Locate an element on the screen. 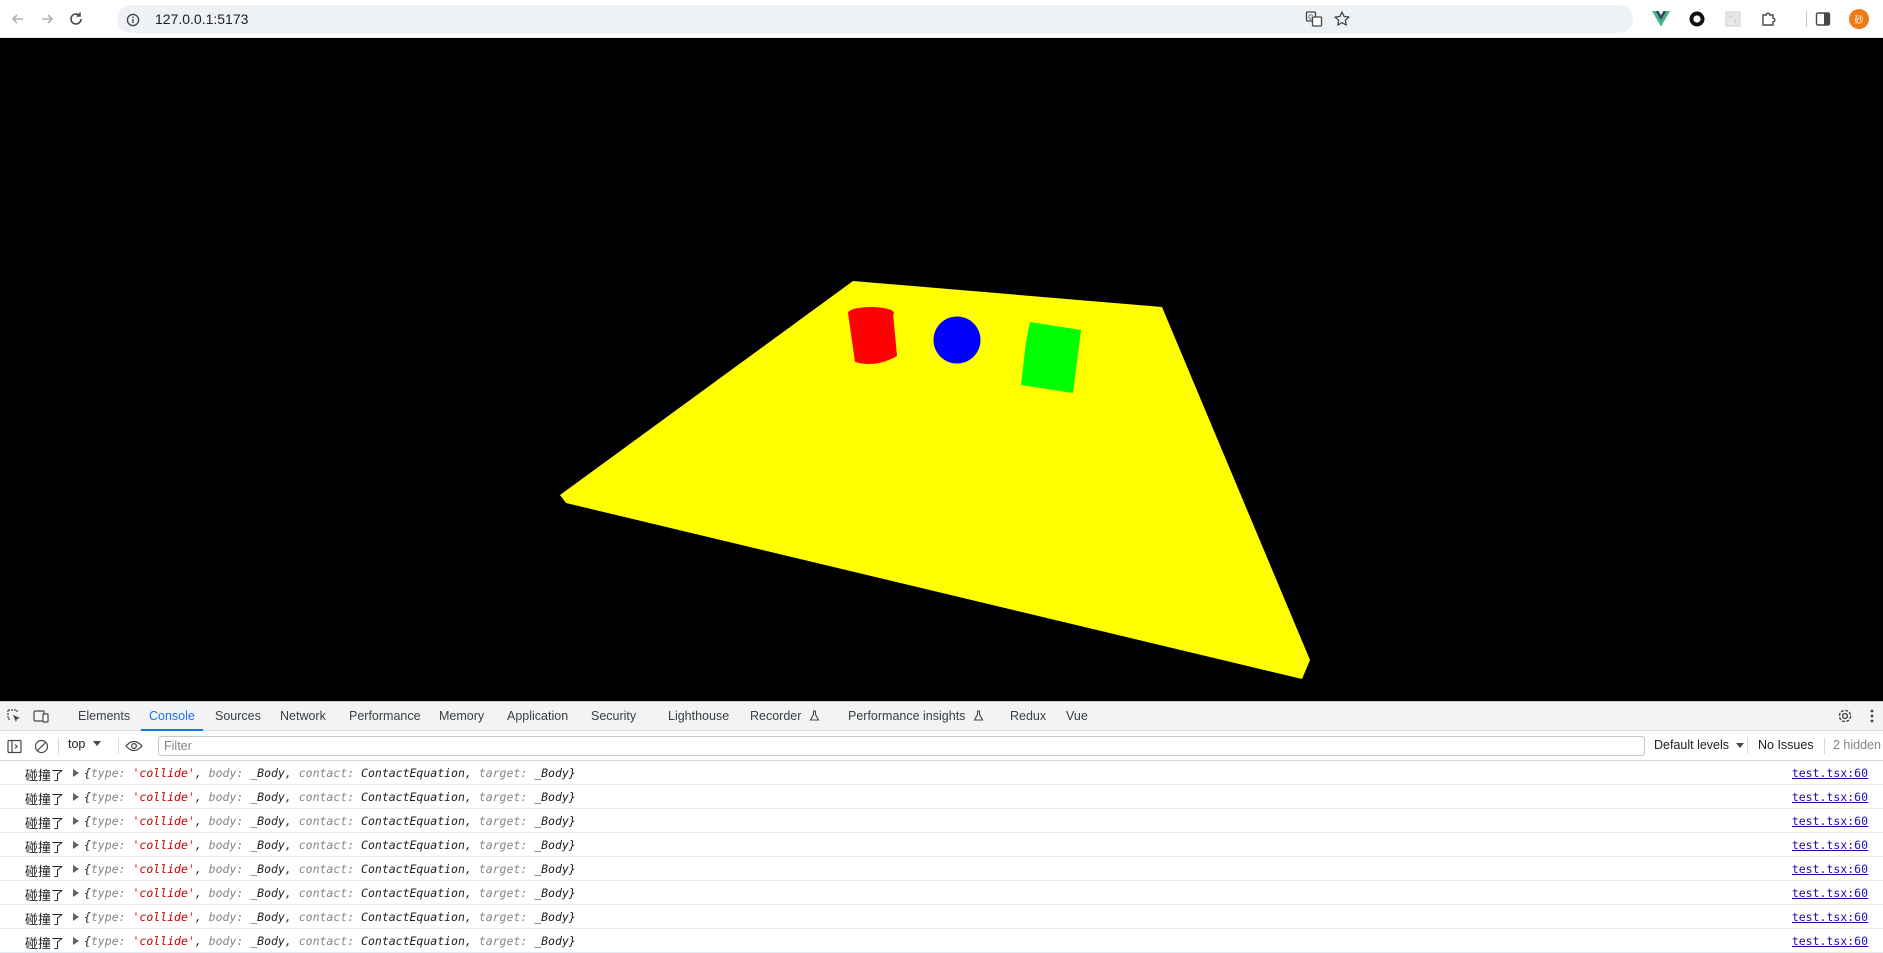  arrow-right-icon is located at coordinates (48, 19).